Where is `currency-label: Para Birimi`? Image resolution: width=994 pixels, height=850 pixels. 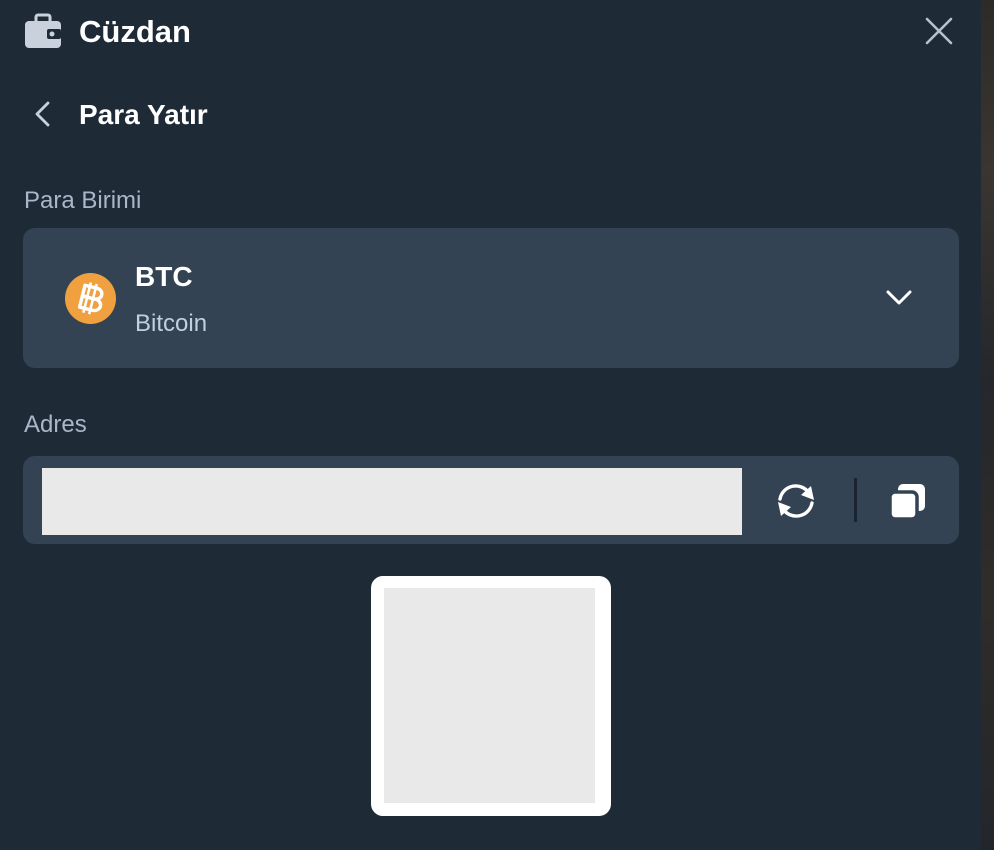
currency-label: Para Birimi is located at coordinates (83, 200).